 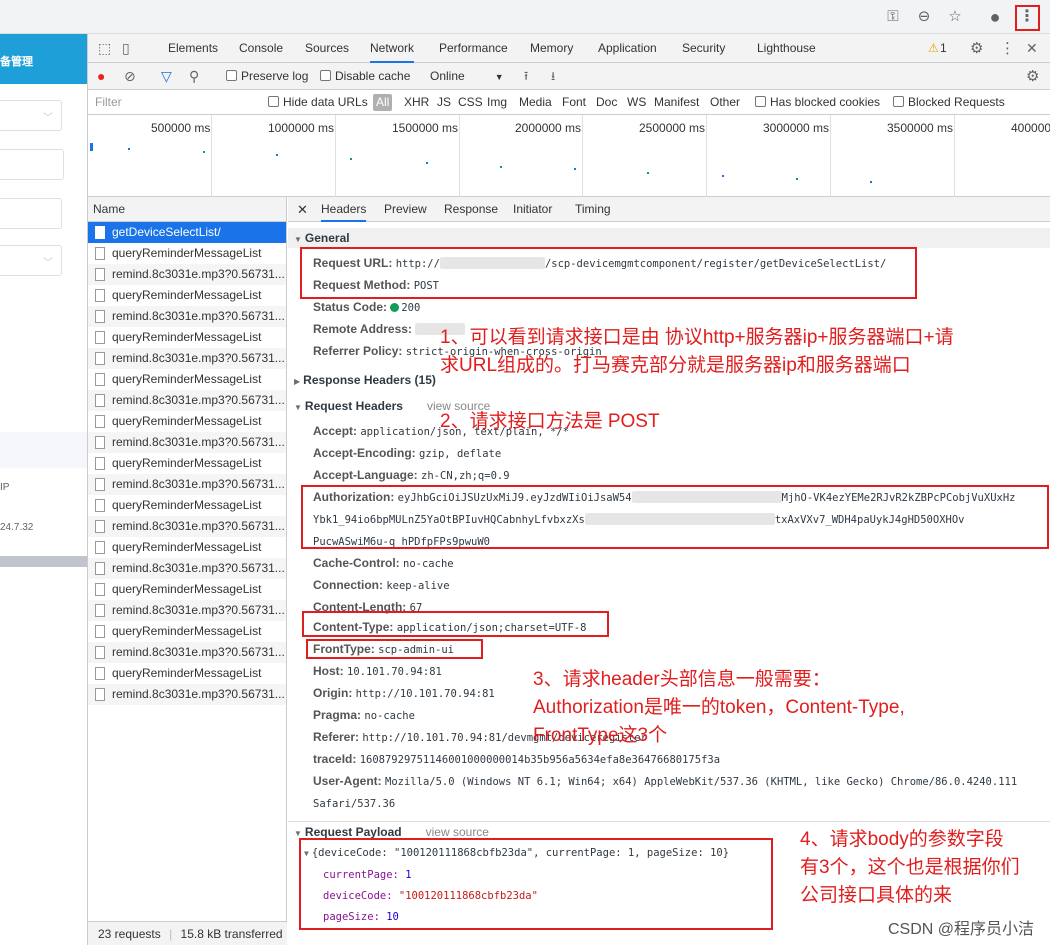 What do you see at coordinates (328, 671) in the screenshot?
I see `header-key: Host:` at bounding box center [328, 671].